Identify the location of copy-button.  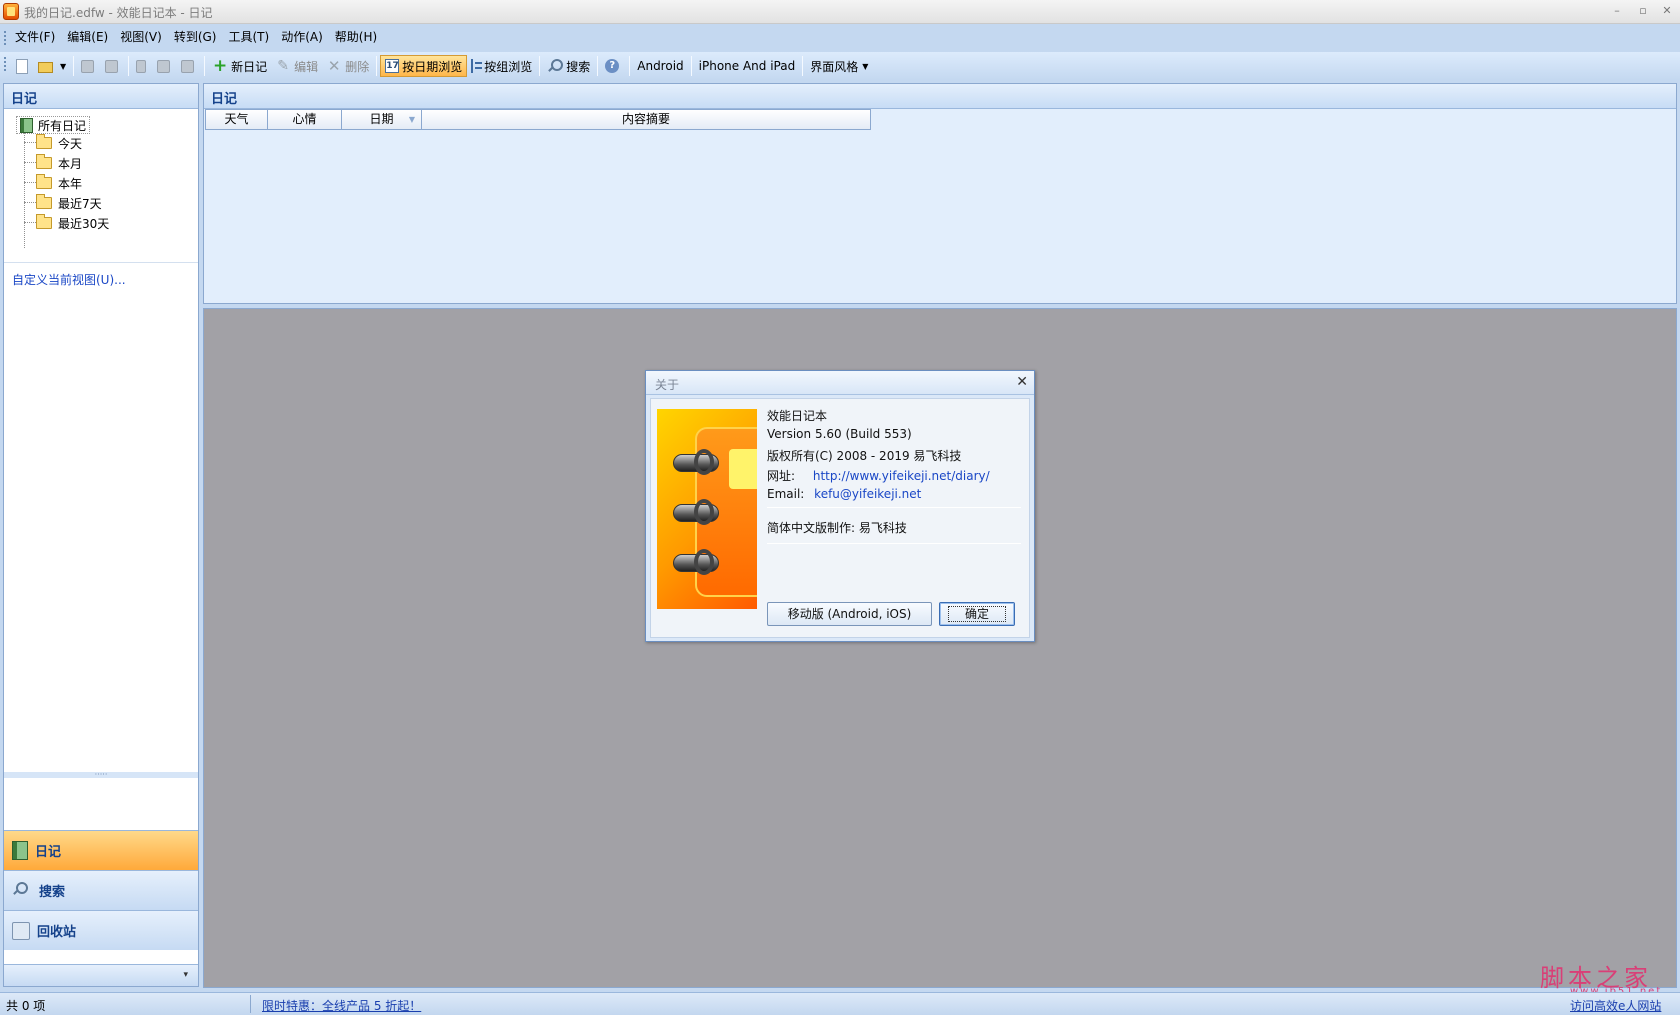
(165, 66).